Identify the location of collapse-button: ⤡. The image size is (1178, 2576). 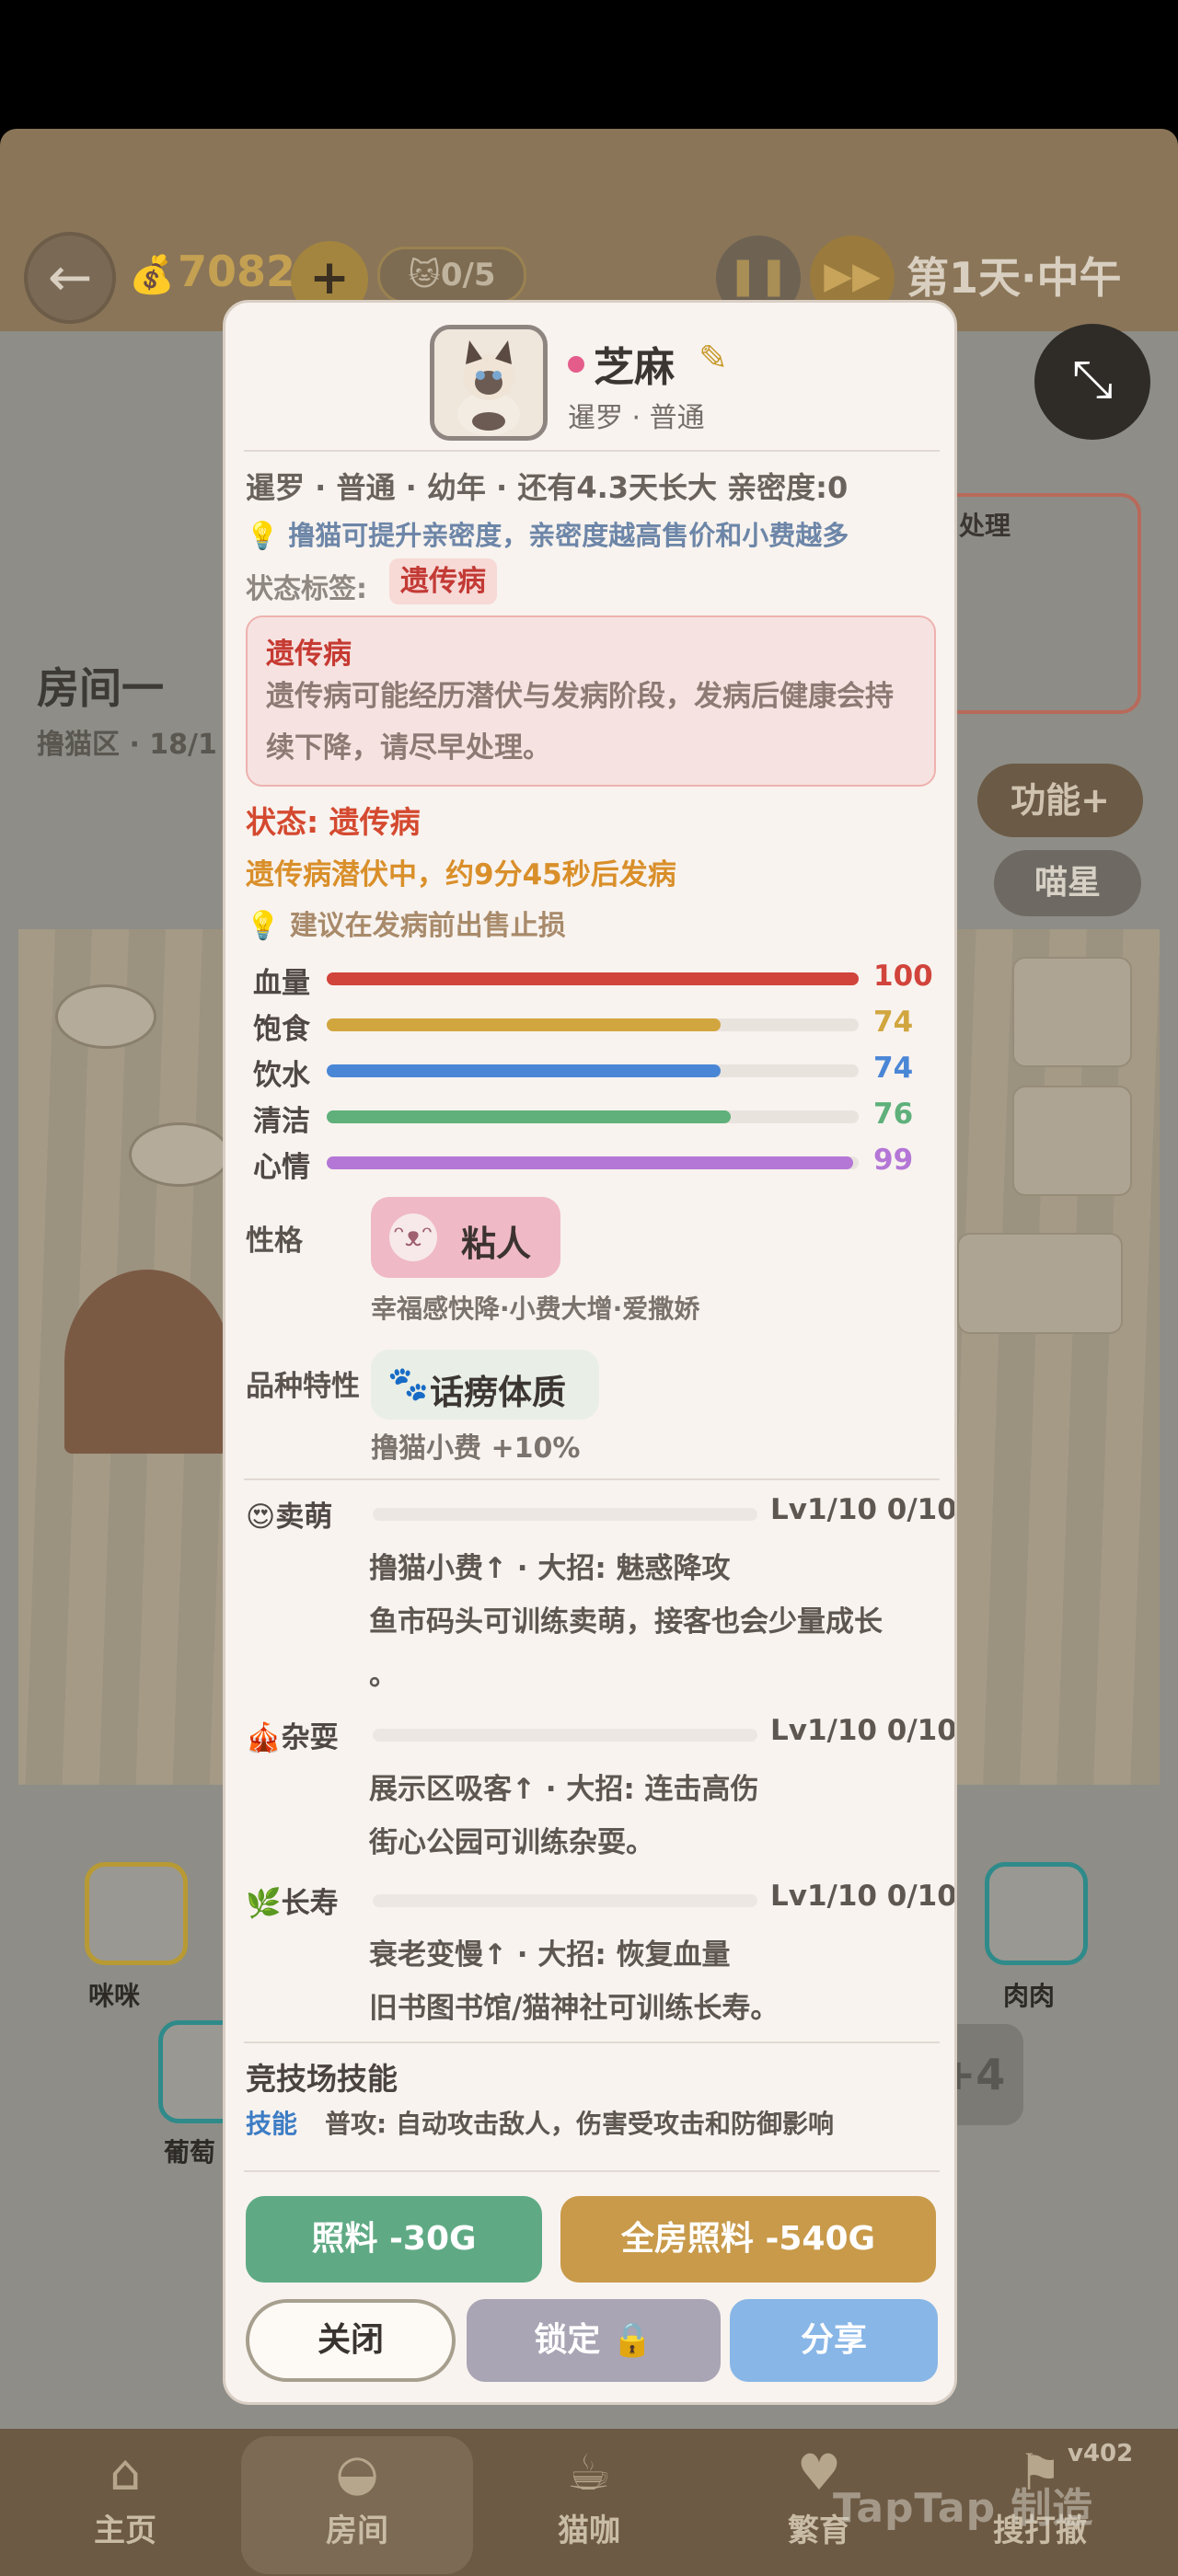
(1092, 382).